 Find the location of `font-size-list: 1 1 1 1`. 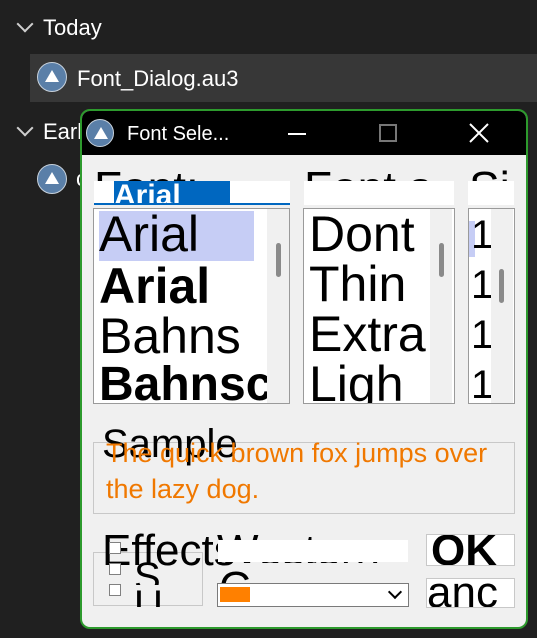

font-size-list: 1 1 1 1 is located at coordinates (491, 306).